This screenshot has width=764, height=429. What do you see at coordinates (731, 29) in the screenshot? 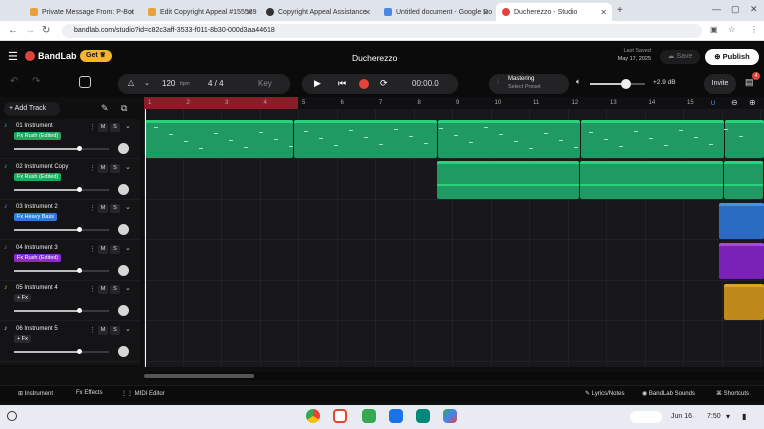
I see `bookmark-icon: ☆` at bounding box center [731, 29].